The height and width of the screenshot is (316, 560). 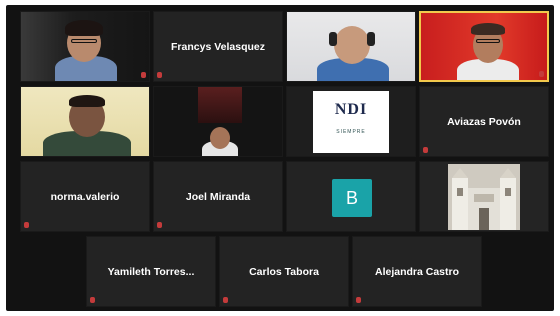 I want to click on participant-avatar: B, so click(x=352, y=198).